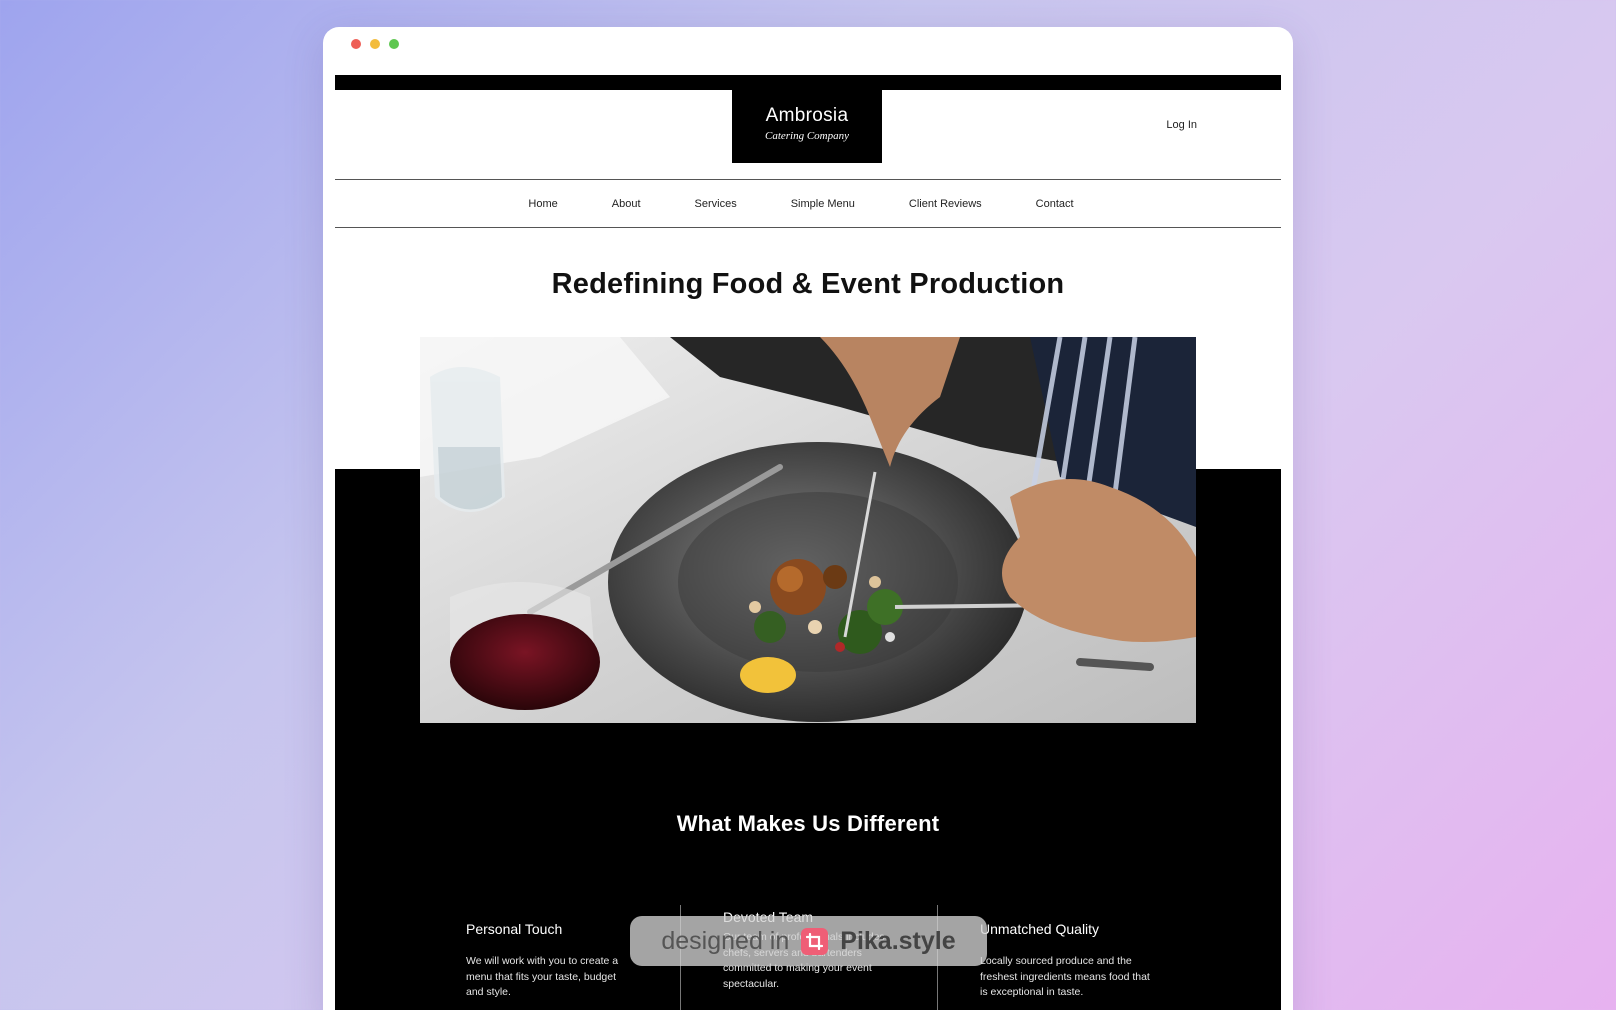 This screenshot has height=1010, width=1616. I want to click on nav-item-home: Home, so click(542, 204).